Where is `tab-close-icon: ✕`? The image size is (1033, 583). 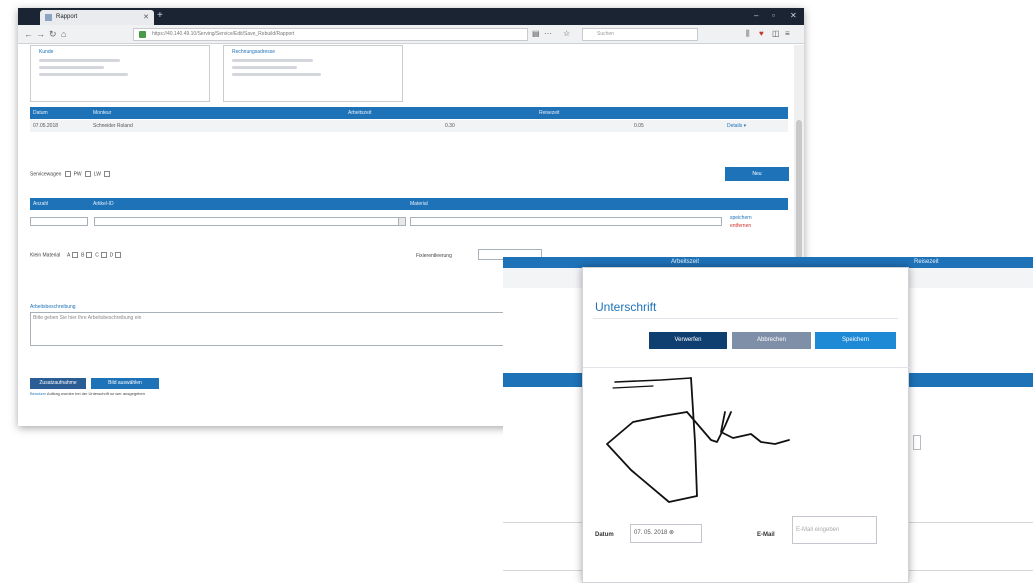
tab-close-icon: ✕ is located at coordinates (146, 17).